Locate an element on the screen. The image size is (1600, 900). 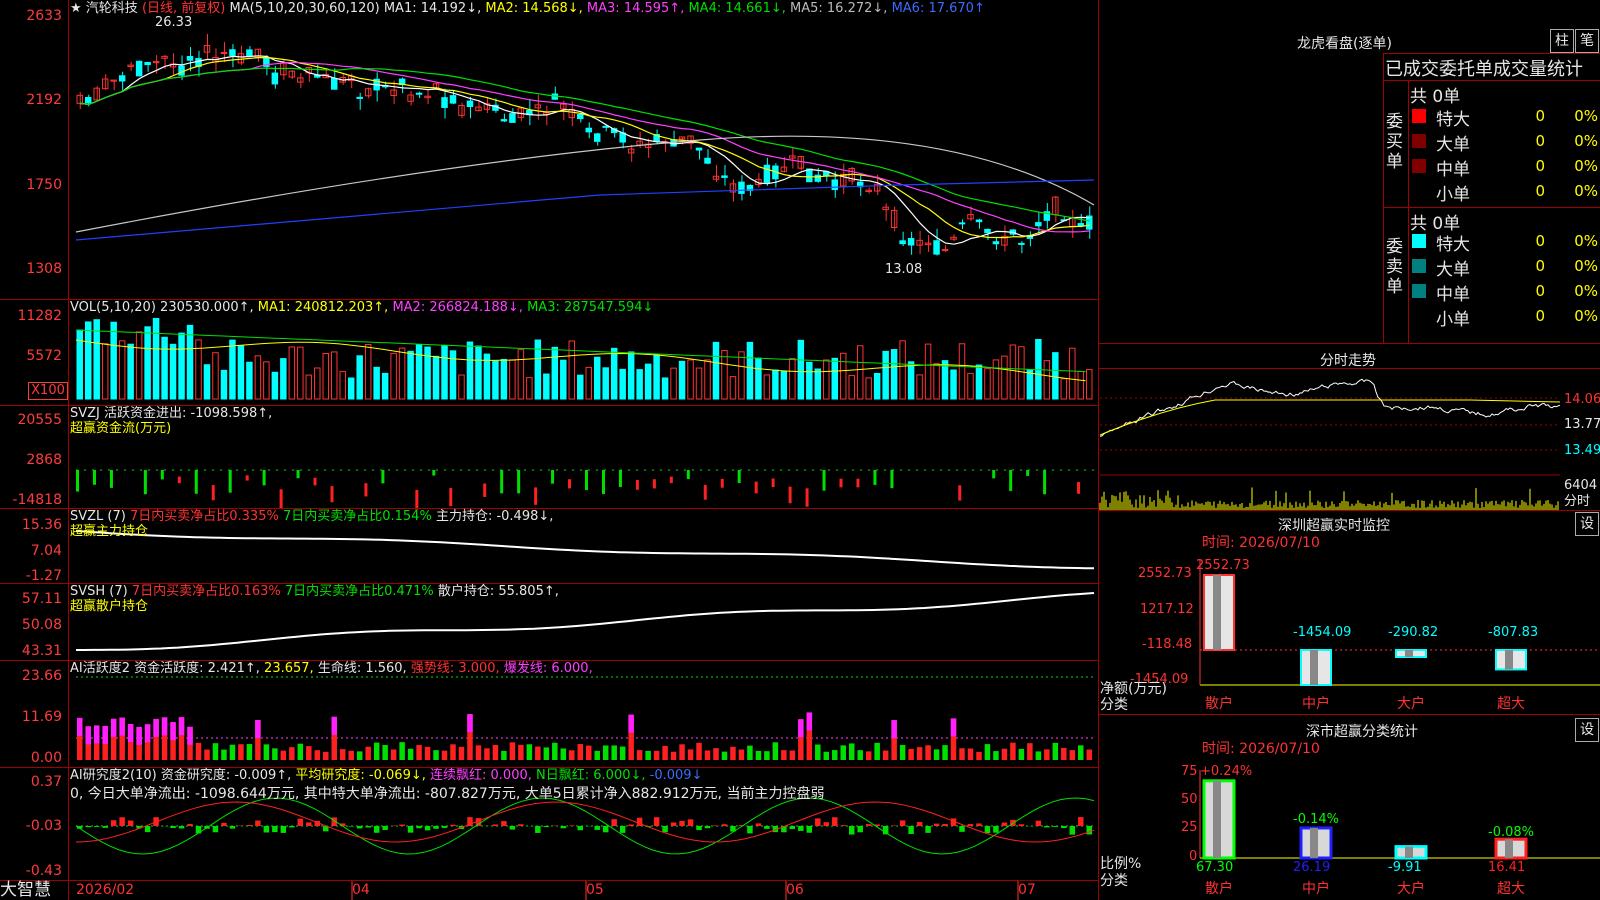
monitor-x-label: 分类 is located at coordinates (1114, 705).